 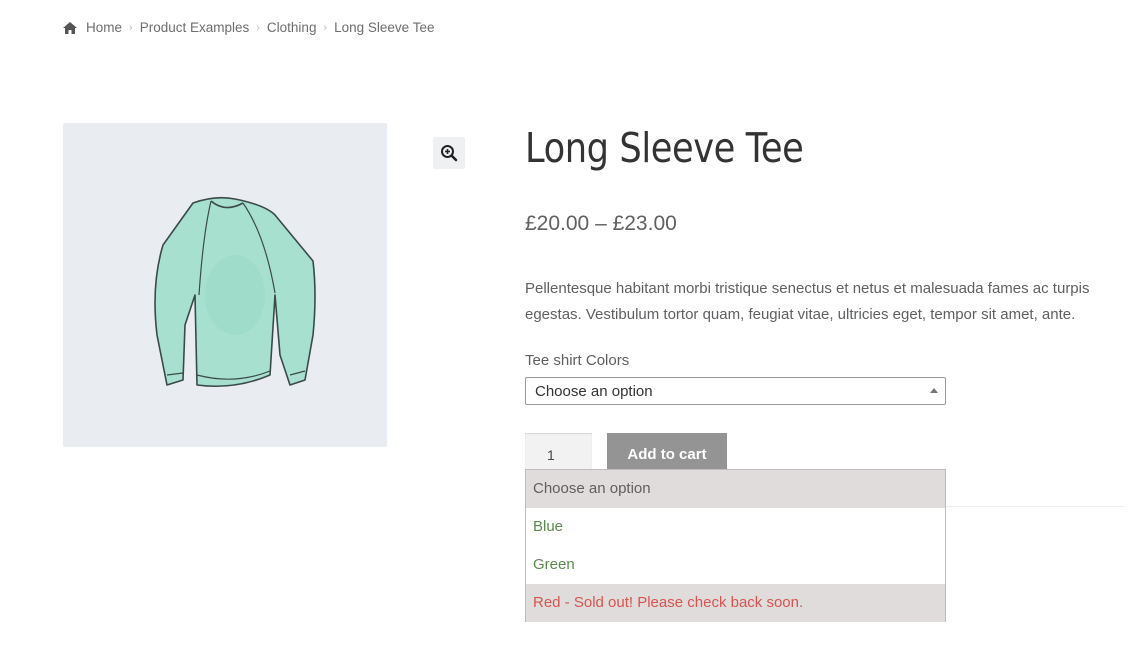 What do you see at coordinates (735, 391) in the screenshot?
I see `color-select: Choose an option` at bounding box center [735, 391].